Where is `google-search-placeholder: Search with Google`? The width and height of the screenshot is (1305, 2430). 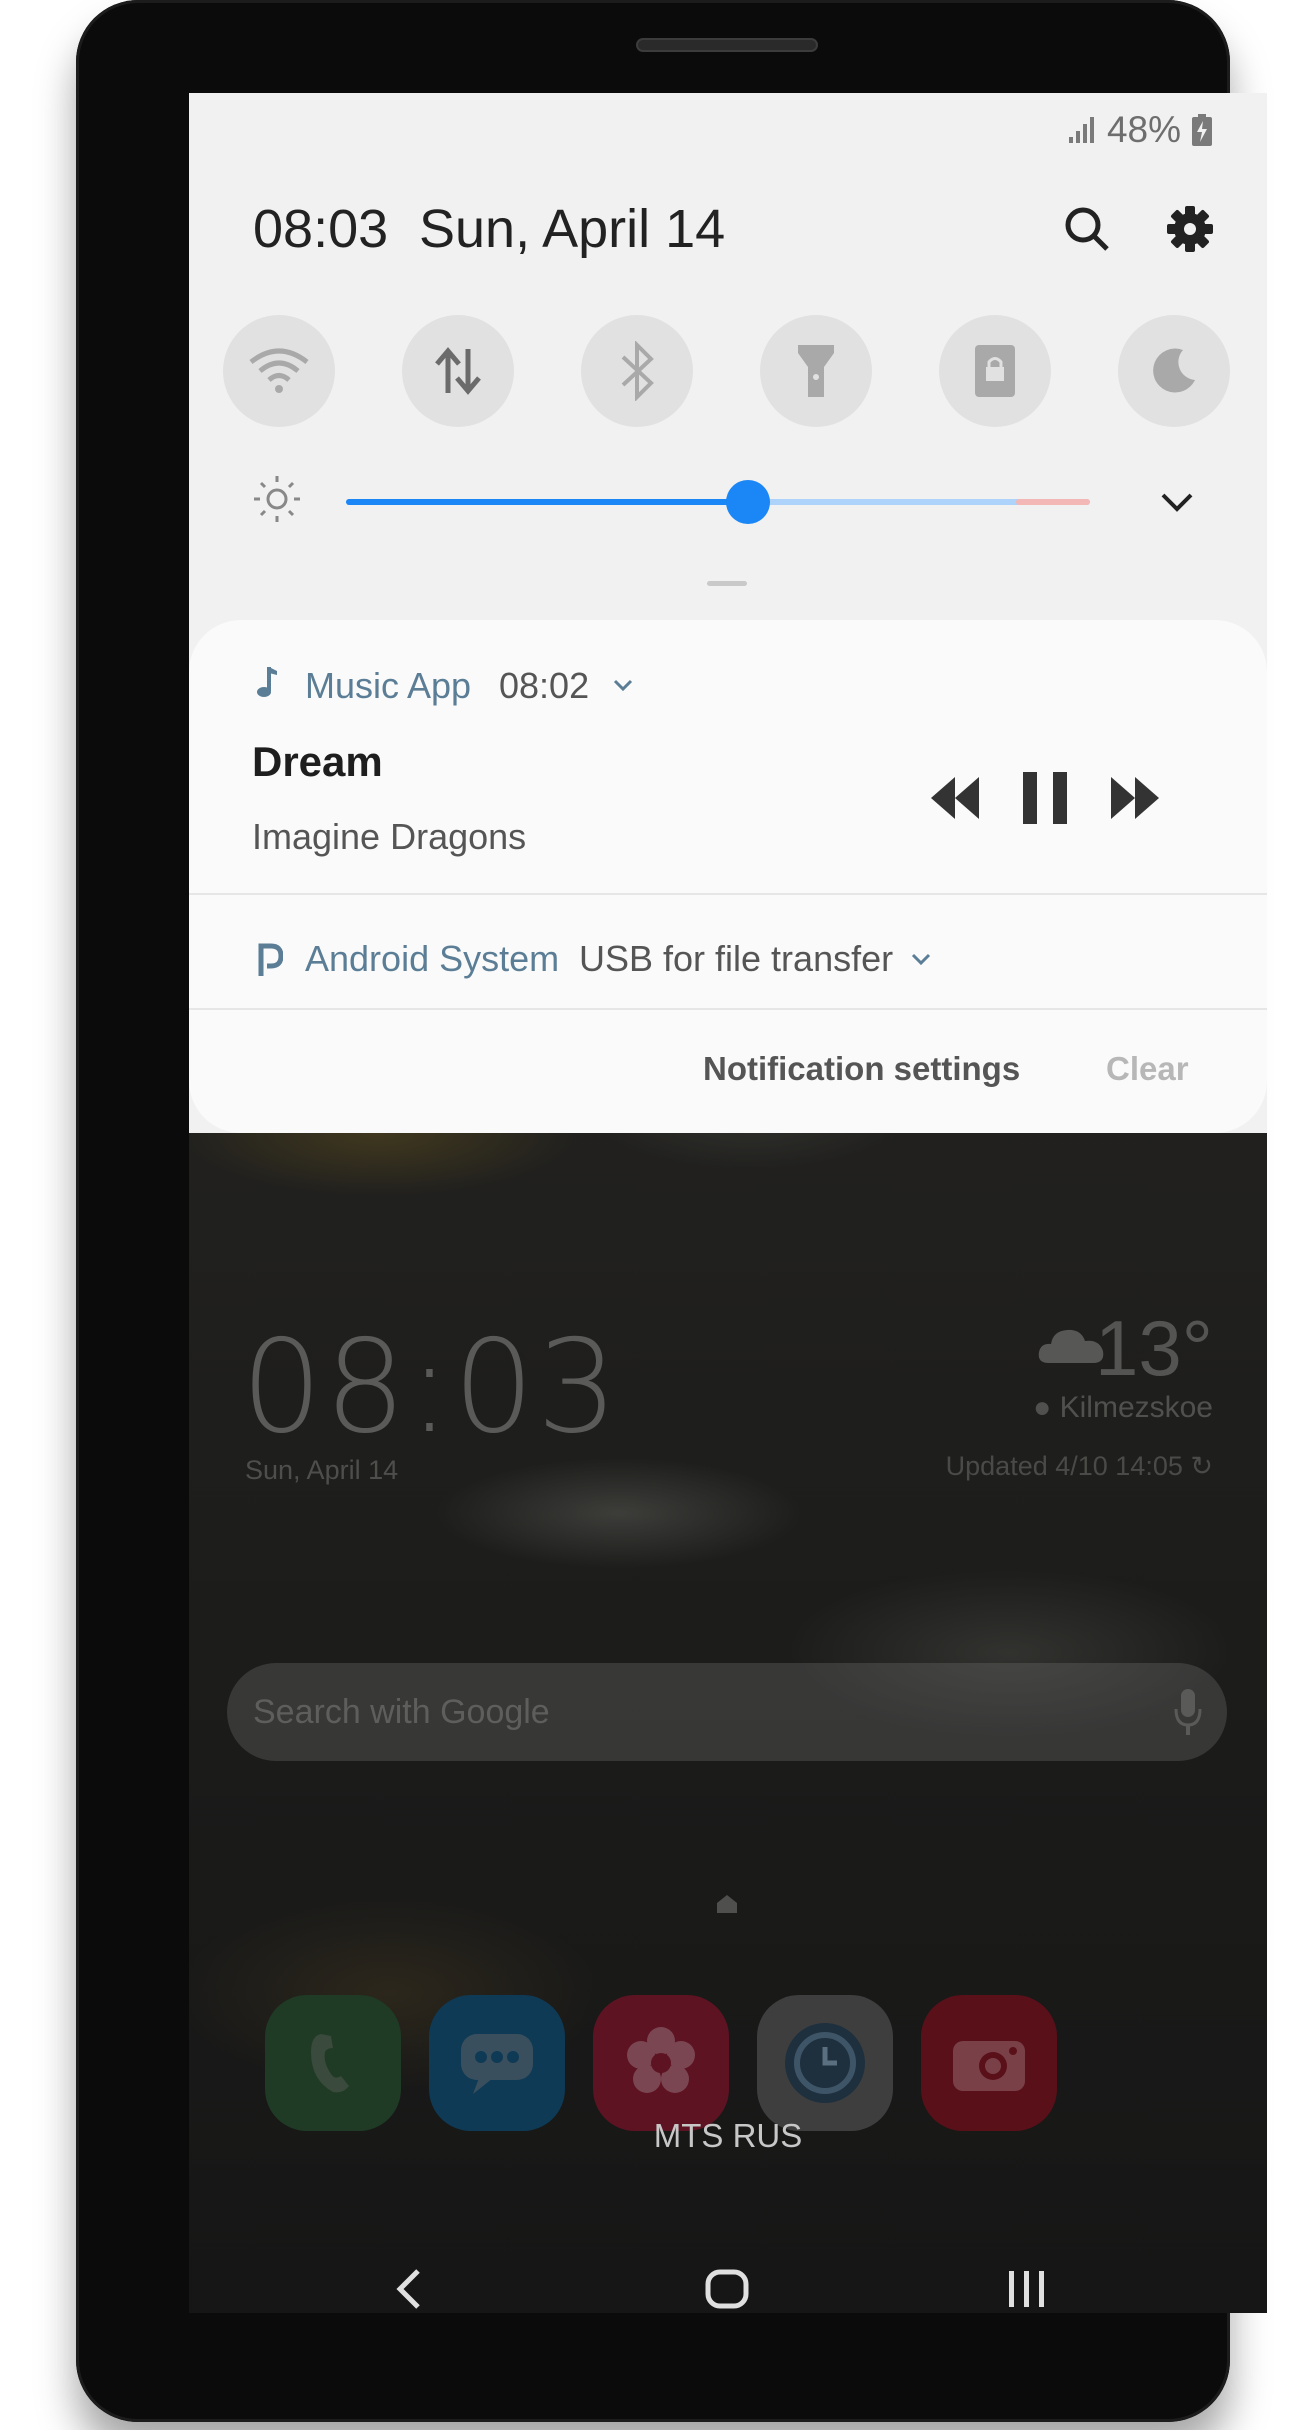
google-search-placeholder: Search with Google is located at coordinates (401, 1712).